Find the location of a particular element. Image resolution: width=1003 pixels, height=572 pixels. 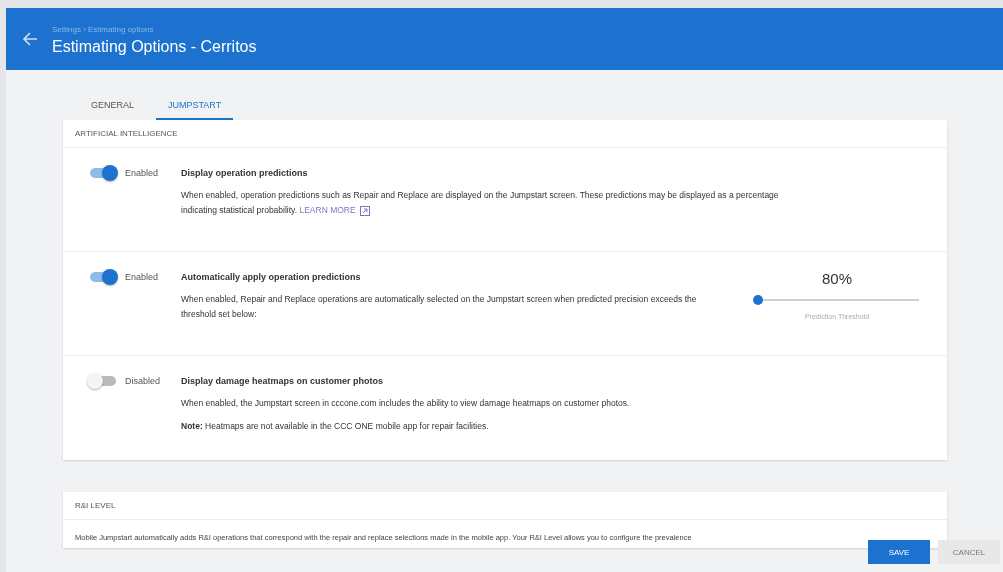

cancel-button: CANCEL is located at coordinates (969, 552).